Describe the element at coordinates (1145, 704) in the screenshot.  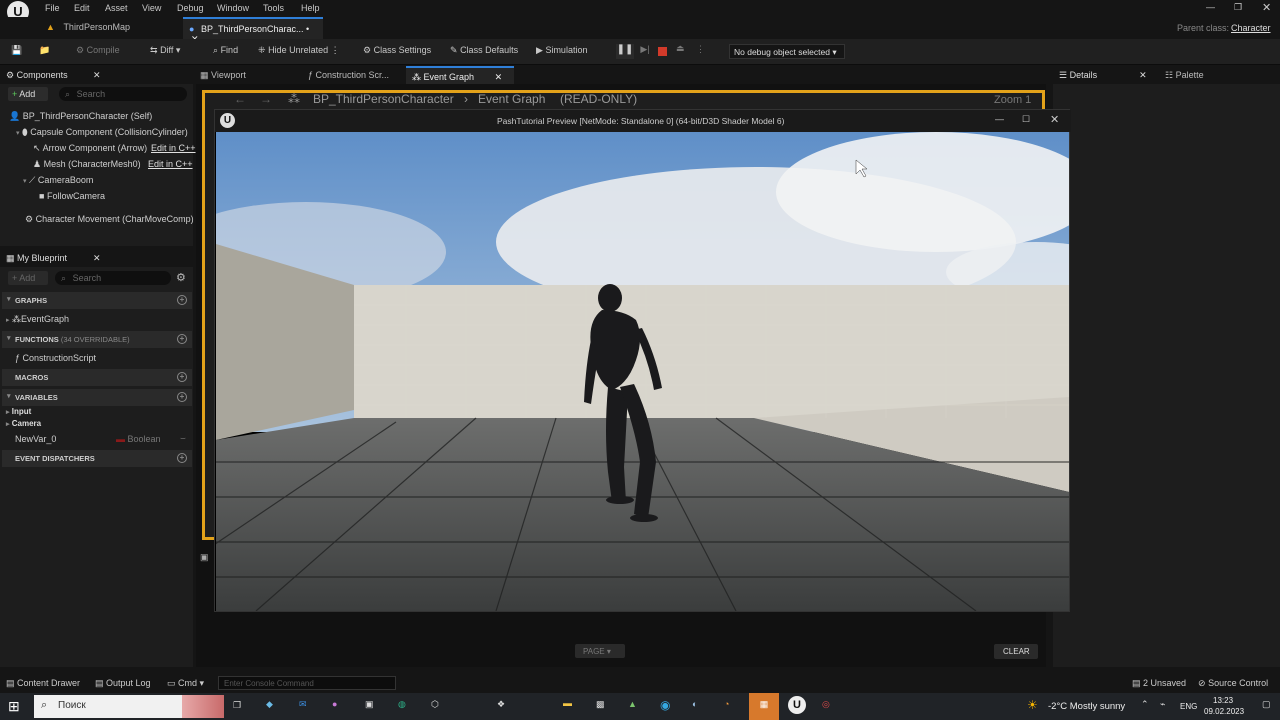
I see `show-hidden-icons: ⌃` at that location.